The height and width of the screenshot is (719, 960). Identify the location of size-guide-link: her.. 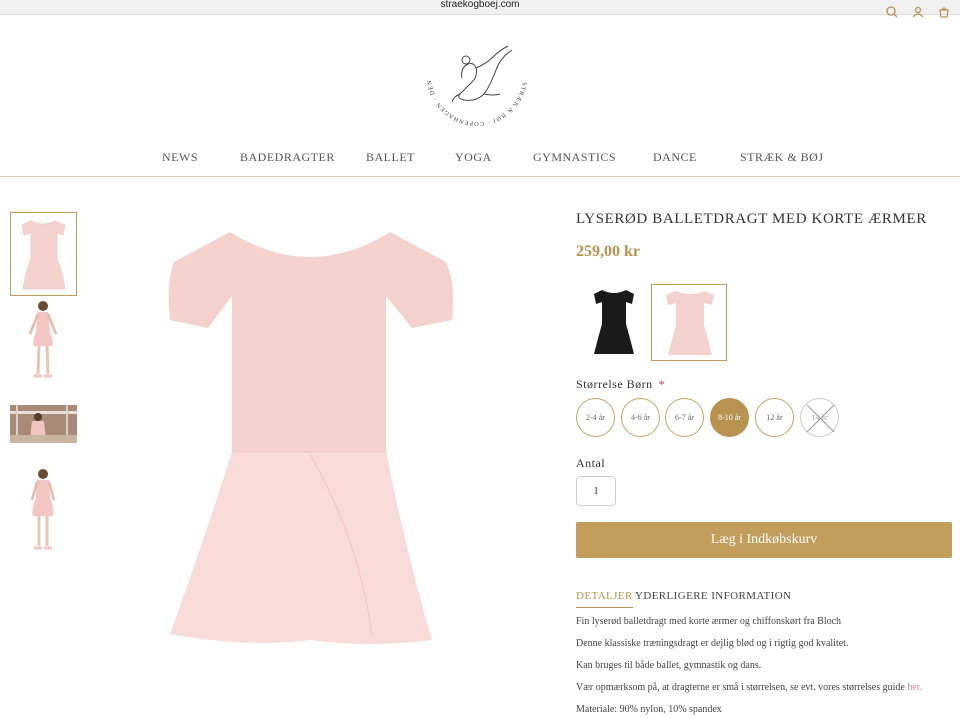
(914, 687).